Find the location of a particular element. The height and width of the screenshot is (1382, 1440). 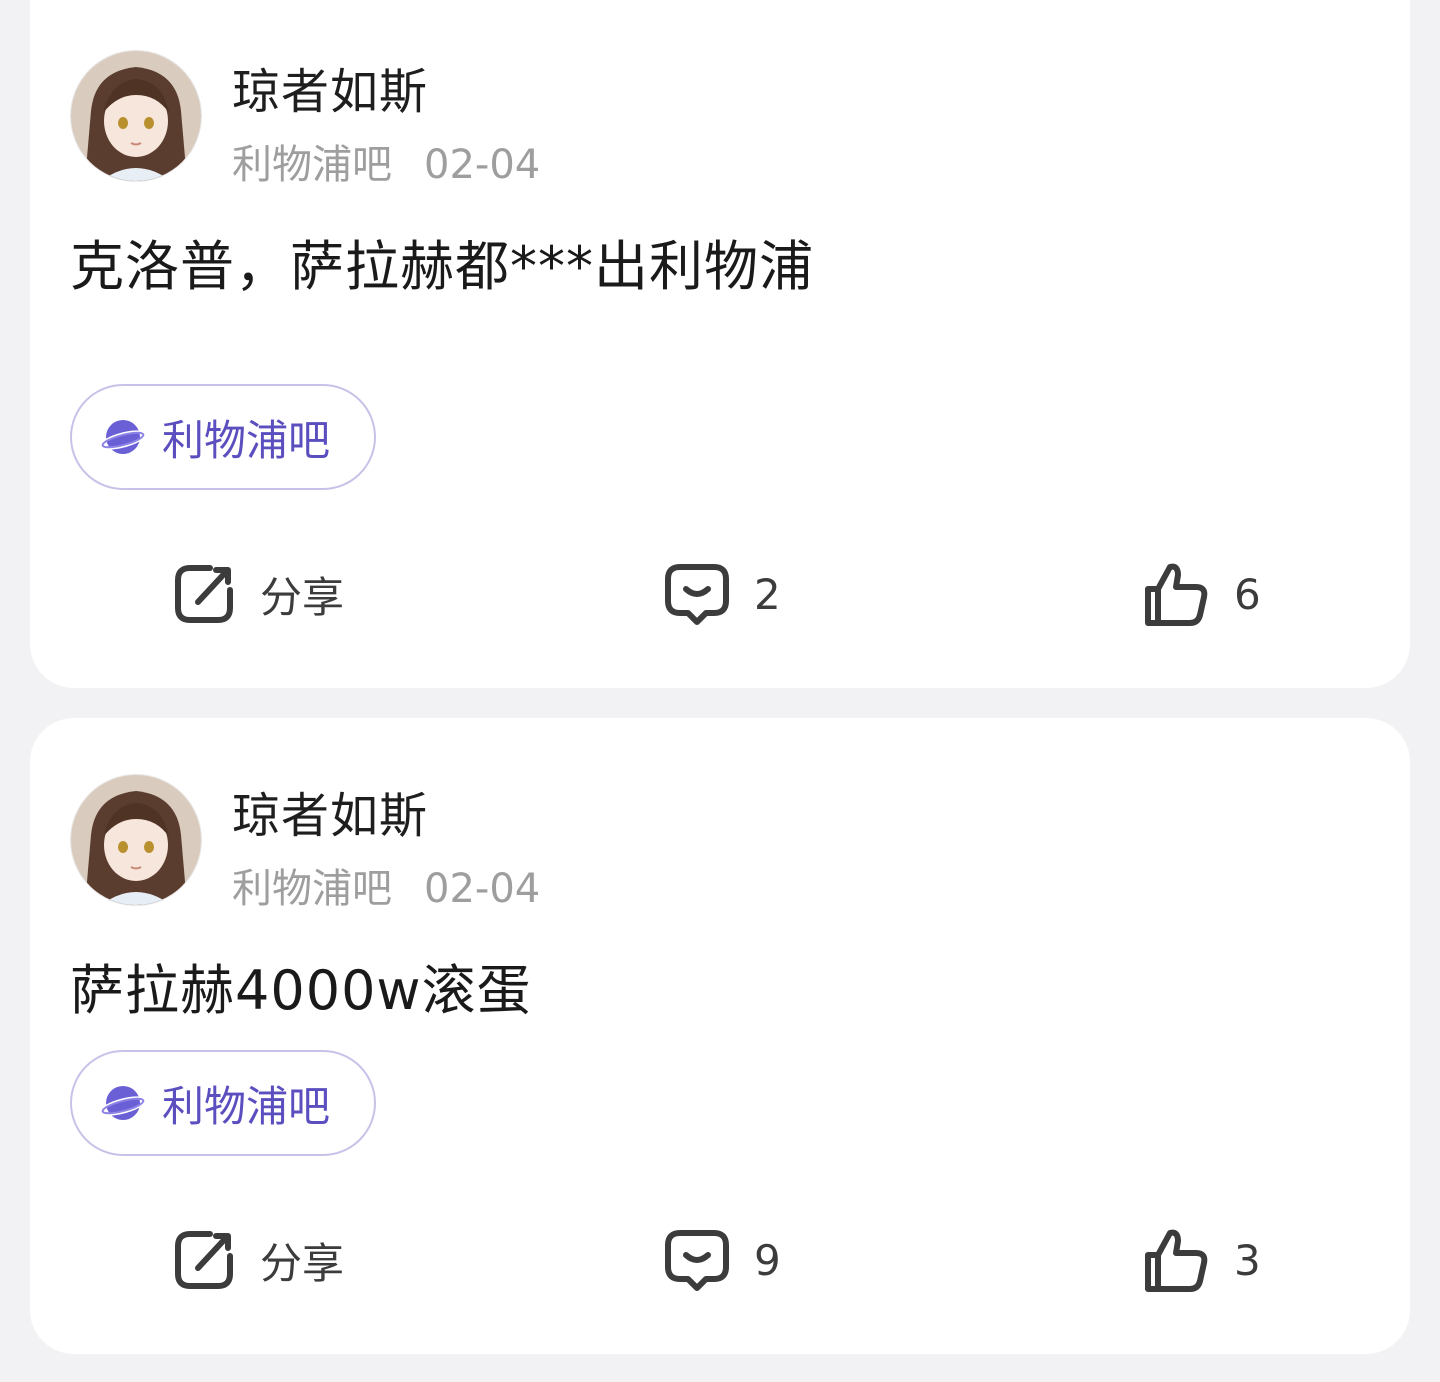

post-text: 萨拉赫4000w滚蛋 is located at coordinates (301, 985).